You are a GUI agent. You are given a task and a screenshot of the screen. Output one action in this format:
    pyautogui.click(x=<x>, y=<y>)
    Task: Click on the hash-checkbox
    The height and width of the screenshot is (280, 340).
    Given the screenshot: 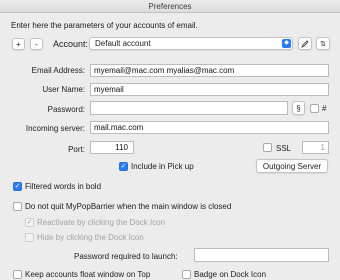 What is the action you would take?
    pyautogui.click(x=314, y=108)
    